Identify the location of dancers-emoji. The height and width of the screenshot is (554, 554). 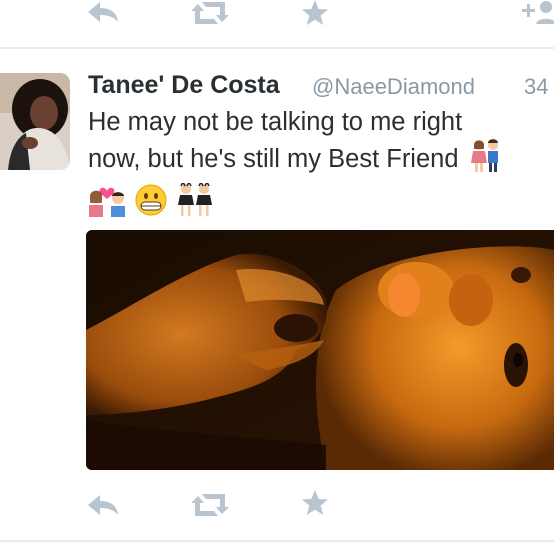
(195, 203).